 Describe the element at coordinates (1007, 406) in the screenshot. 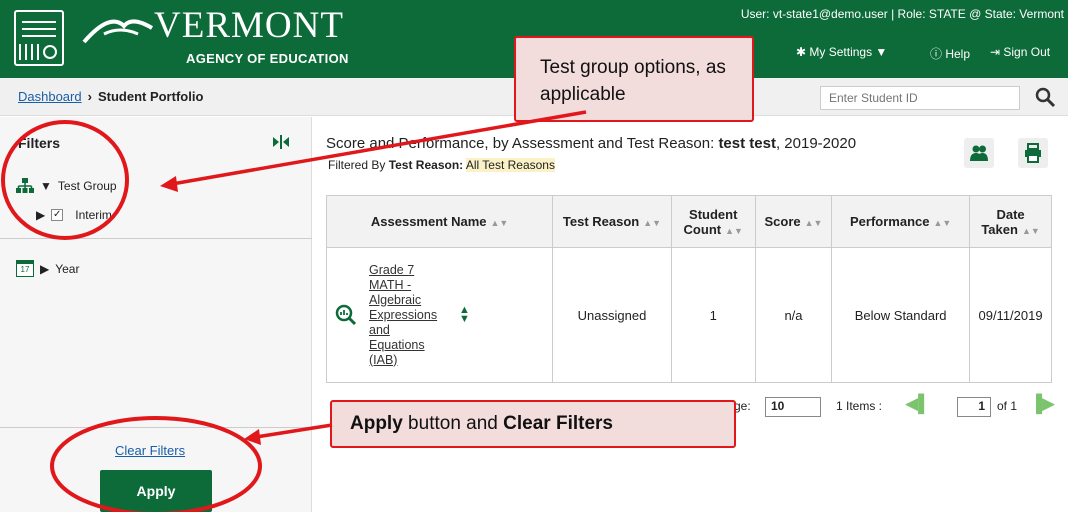

I see `page-of-total: of 1` at that location.